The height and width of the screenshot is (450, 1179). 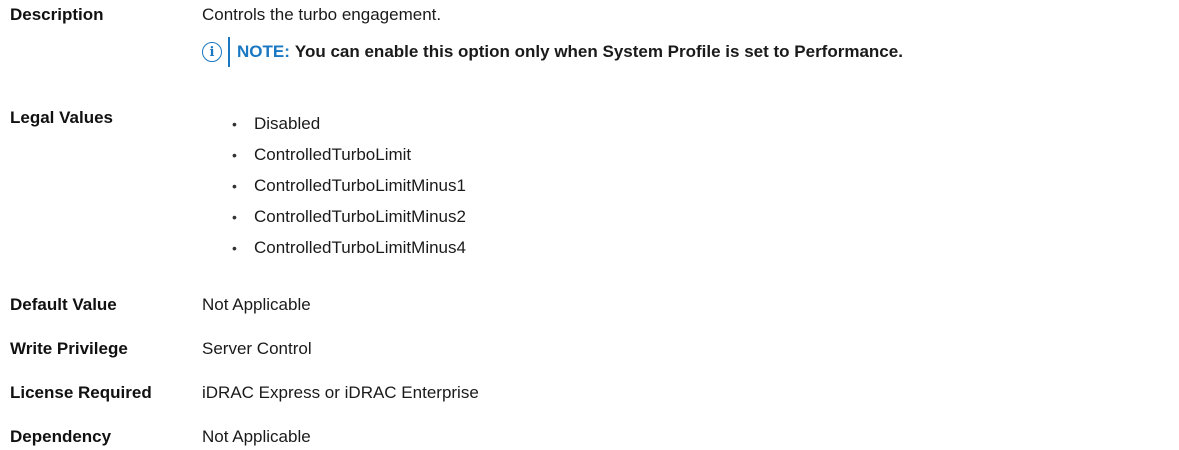 What do you see at coordinates (212, 52) in the screenshot?
I see `info-icon: i` at bounding box center [212, 52].